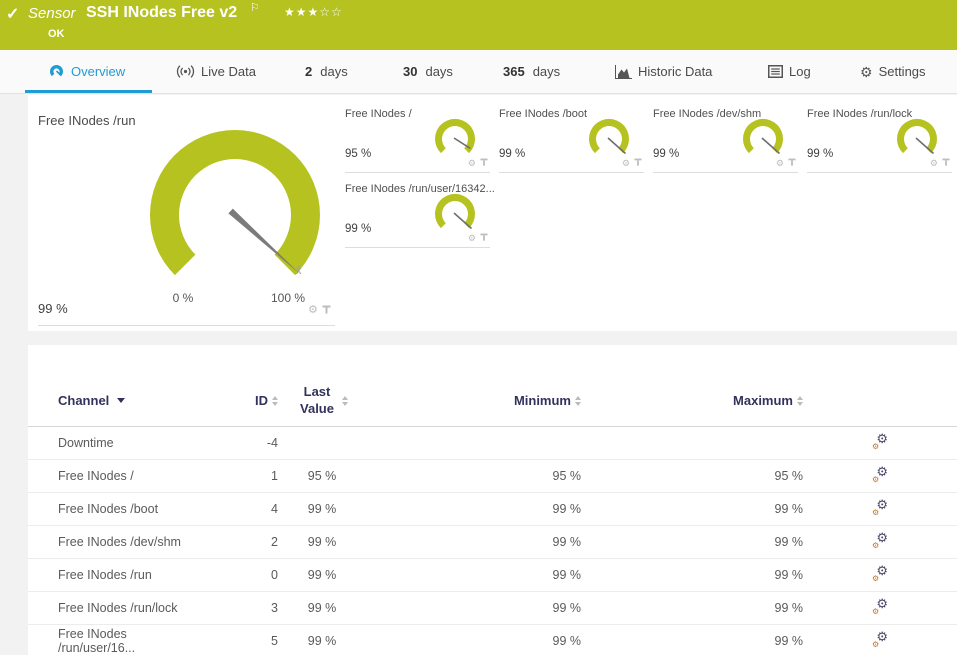 Image resolution: width=957 pixels, height=655 pixels. I want to click on gauge-title: Free INodes /, so click(378, 114).